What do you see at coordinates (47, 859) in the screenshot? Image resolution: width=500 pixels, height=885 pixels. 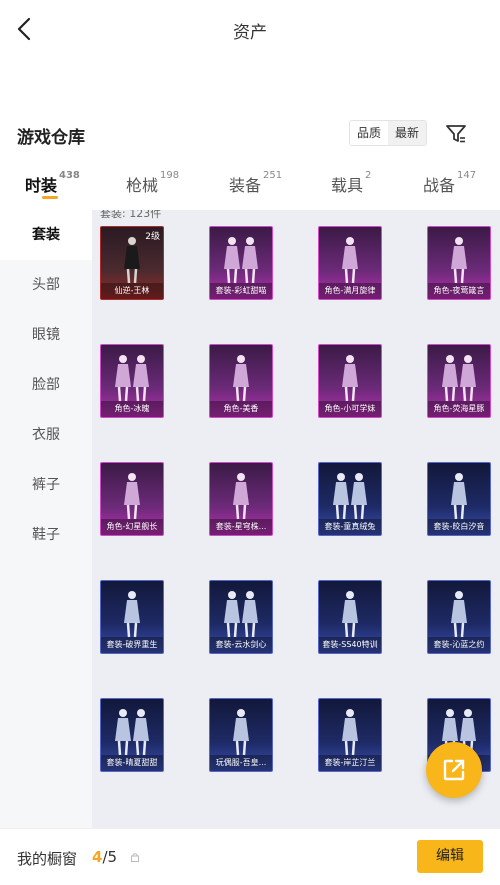 I see `showcase-label: 我的橱窗` at bounding box center [47, 859].